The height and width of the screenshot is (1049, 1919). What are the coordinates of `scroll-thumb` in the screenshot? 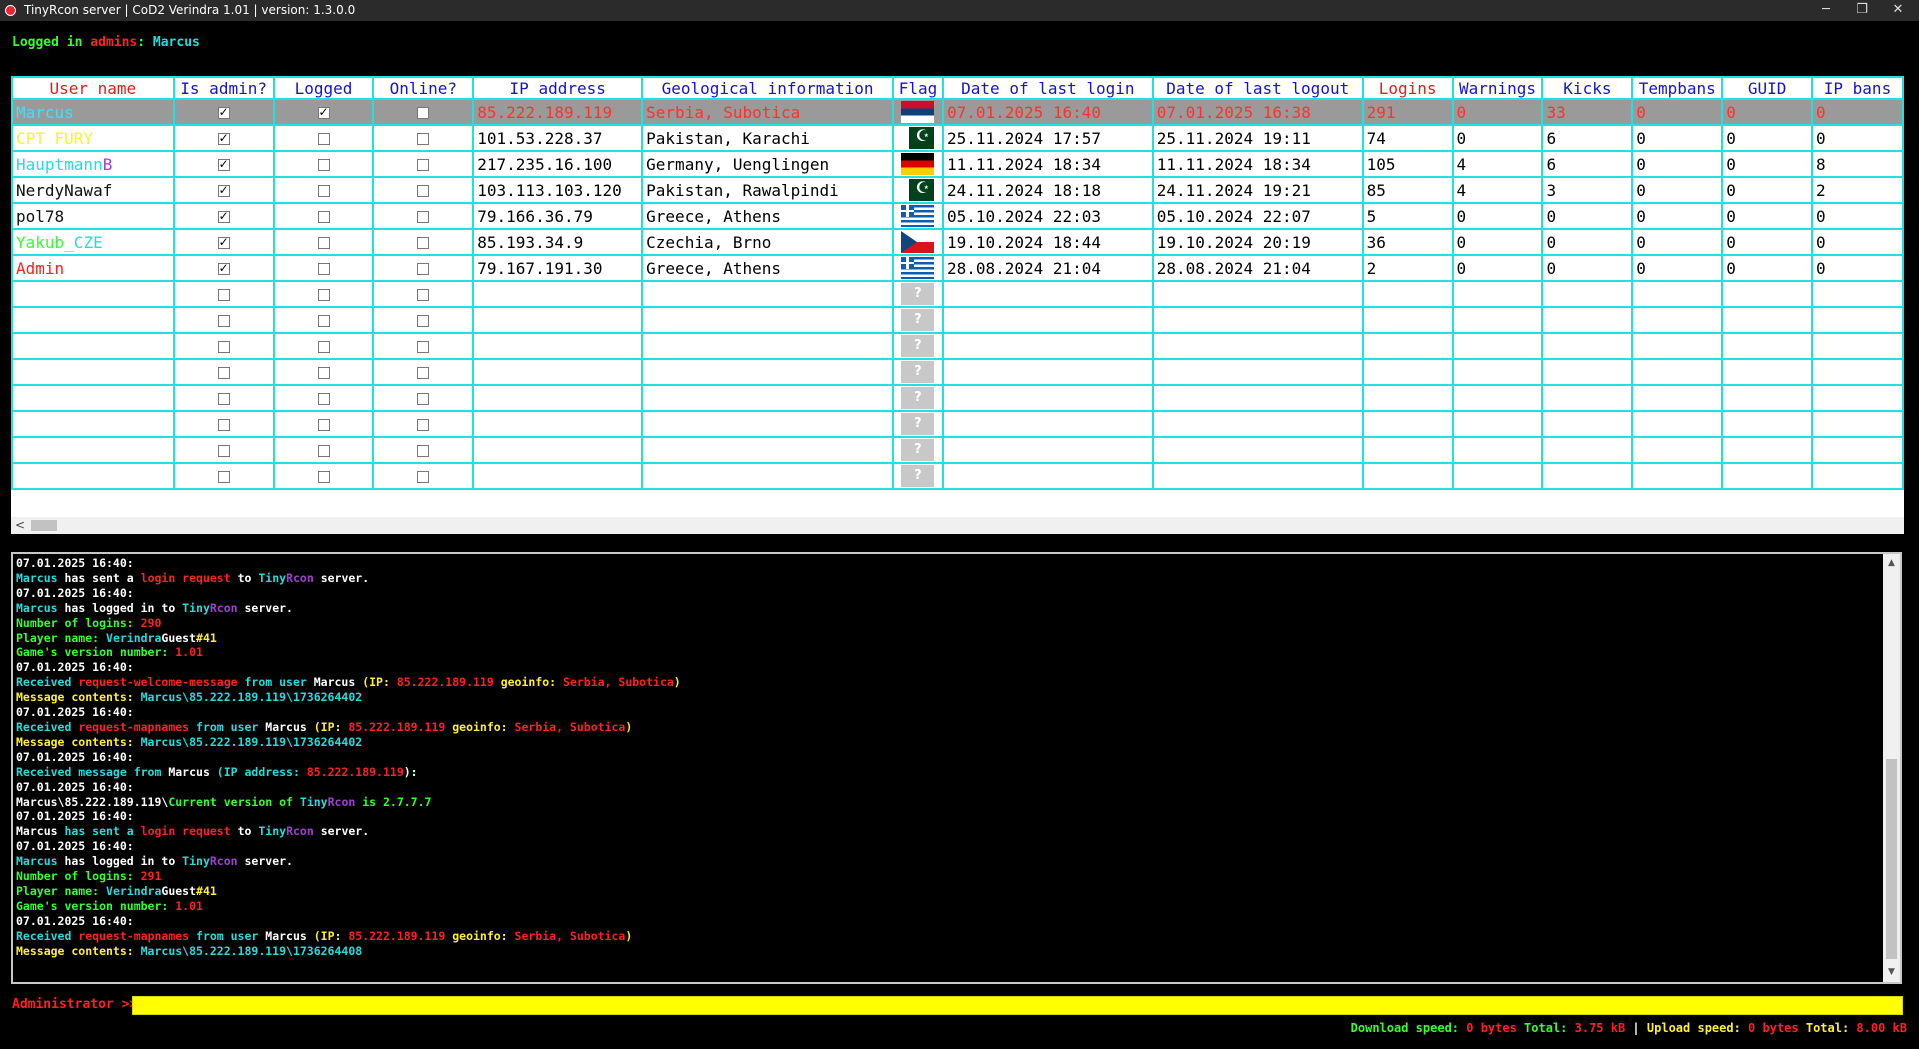 It's located at (44, 525).